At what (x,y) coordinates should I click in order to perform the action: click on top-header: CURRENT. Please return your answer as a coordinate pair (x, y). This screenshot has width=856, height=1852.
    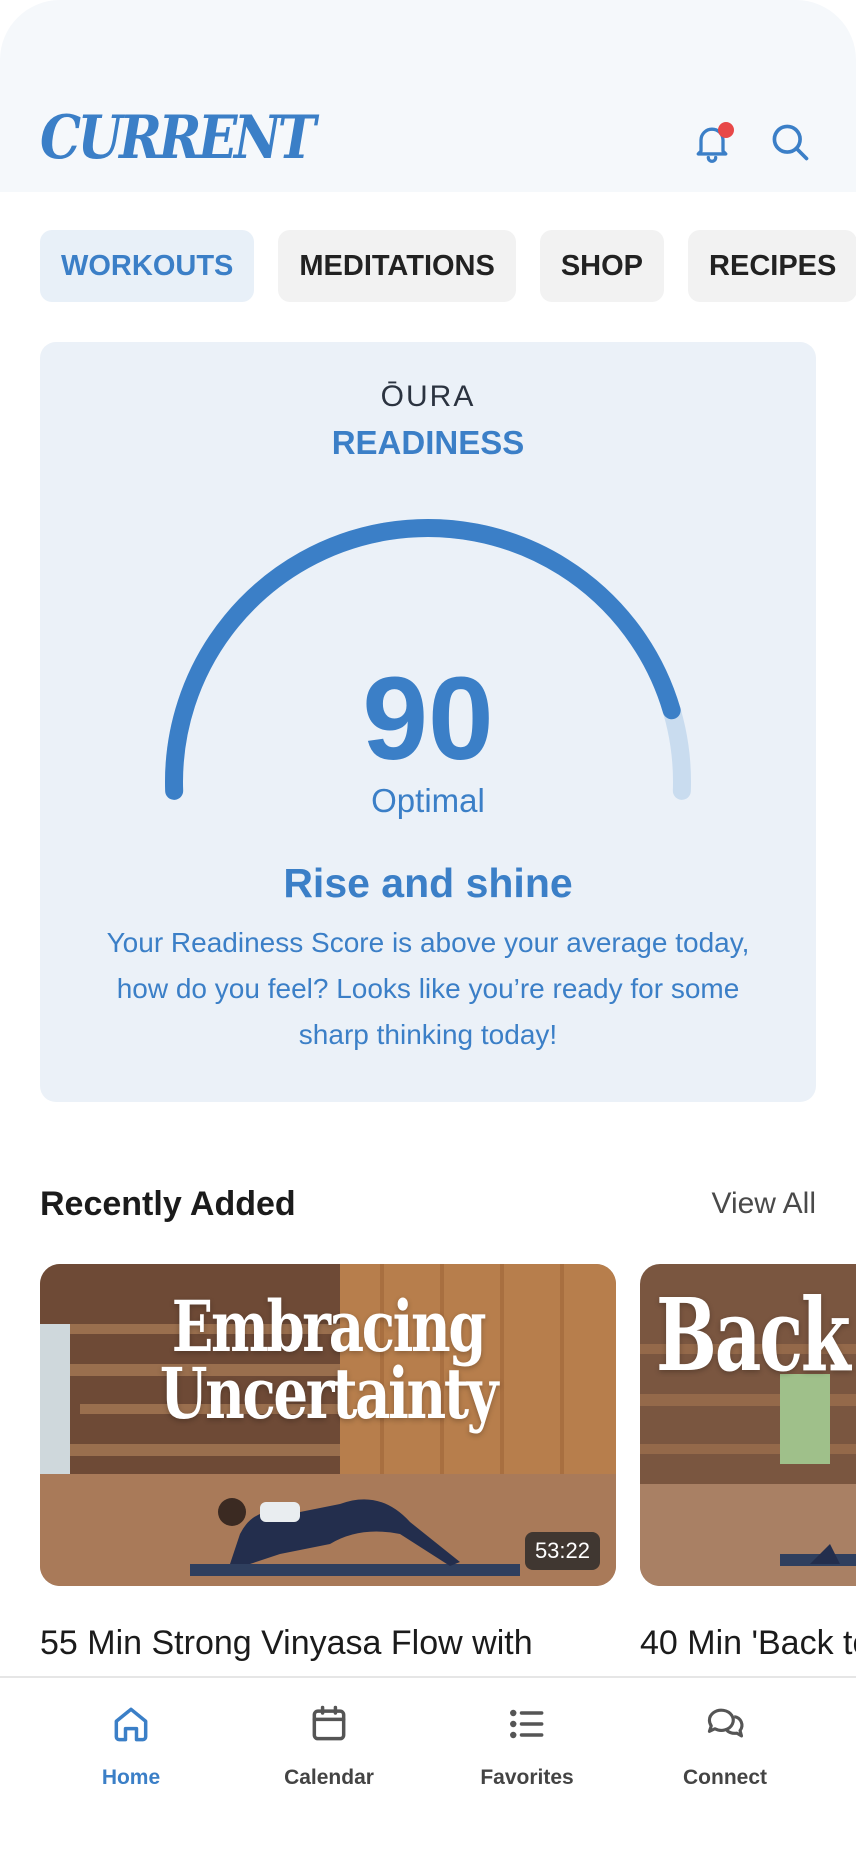
    Looking at the image, I should click on (428, 96).